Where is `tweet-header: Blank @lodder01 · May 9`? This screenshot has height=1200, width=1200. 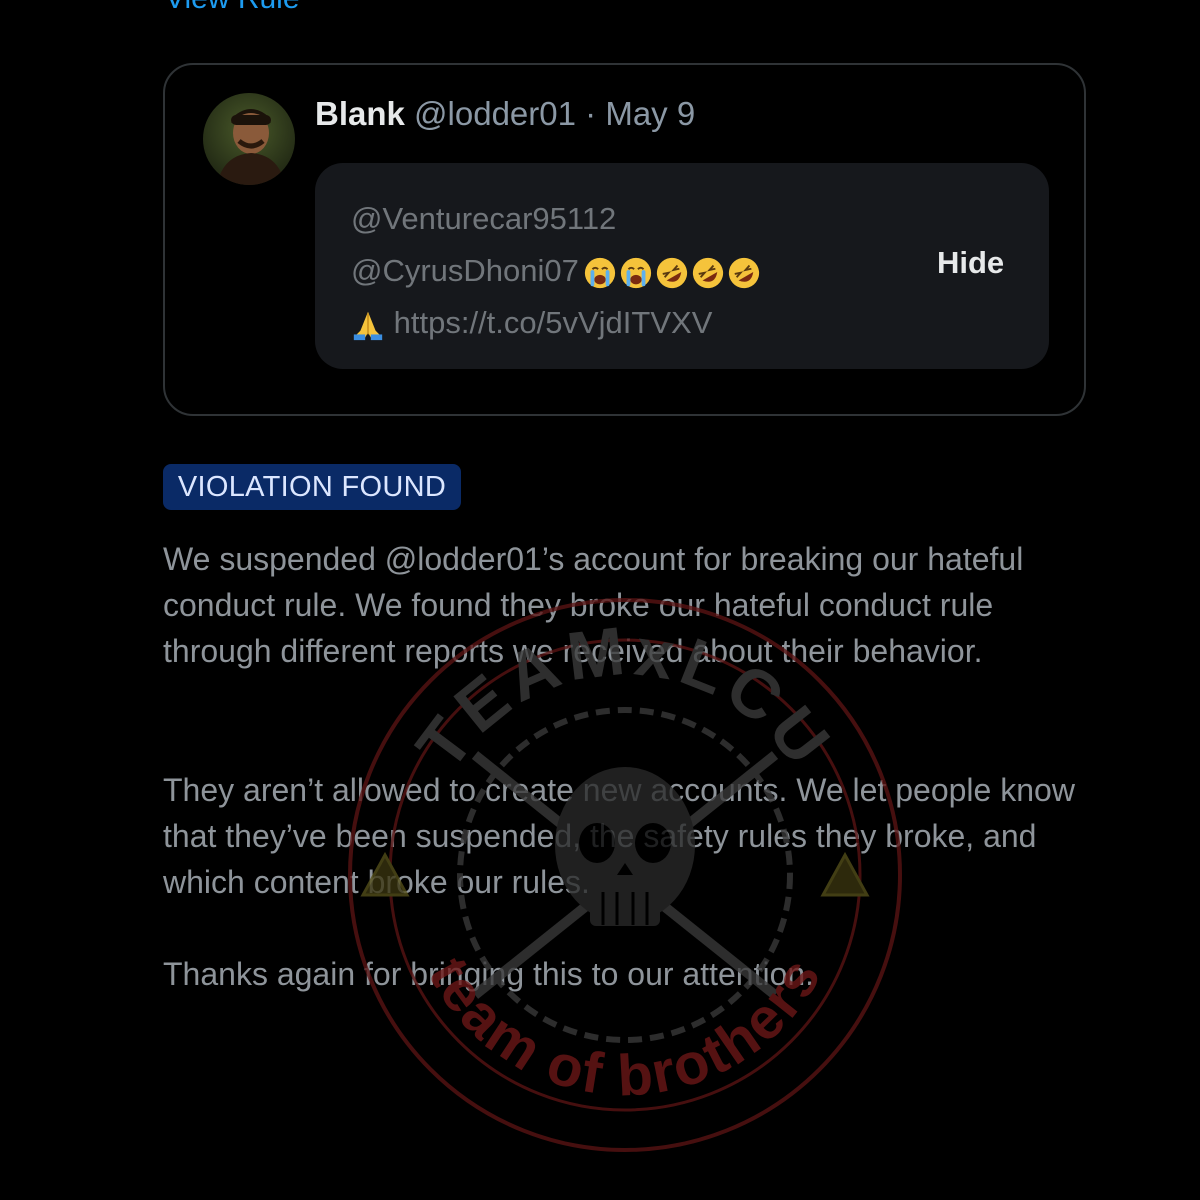 tweet-header: Blank @lodder01 · May 9 is located at coordinates (505, 114).